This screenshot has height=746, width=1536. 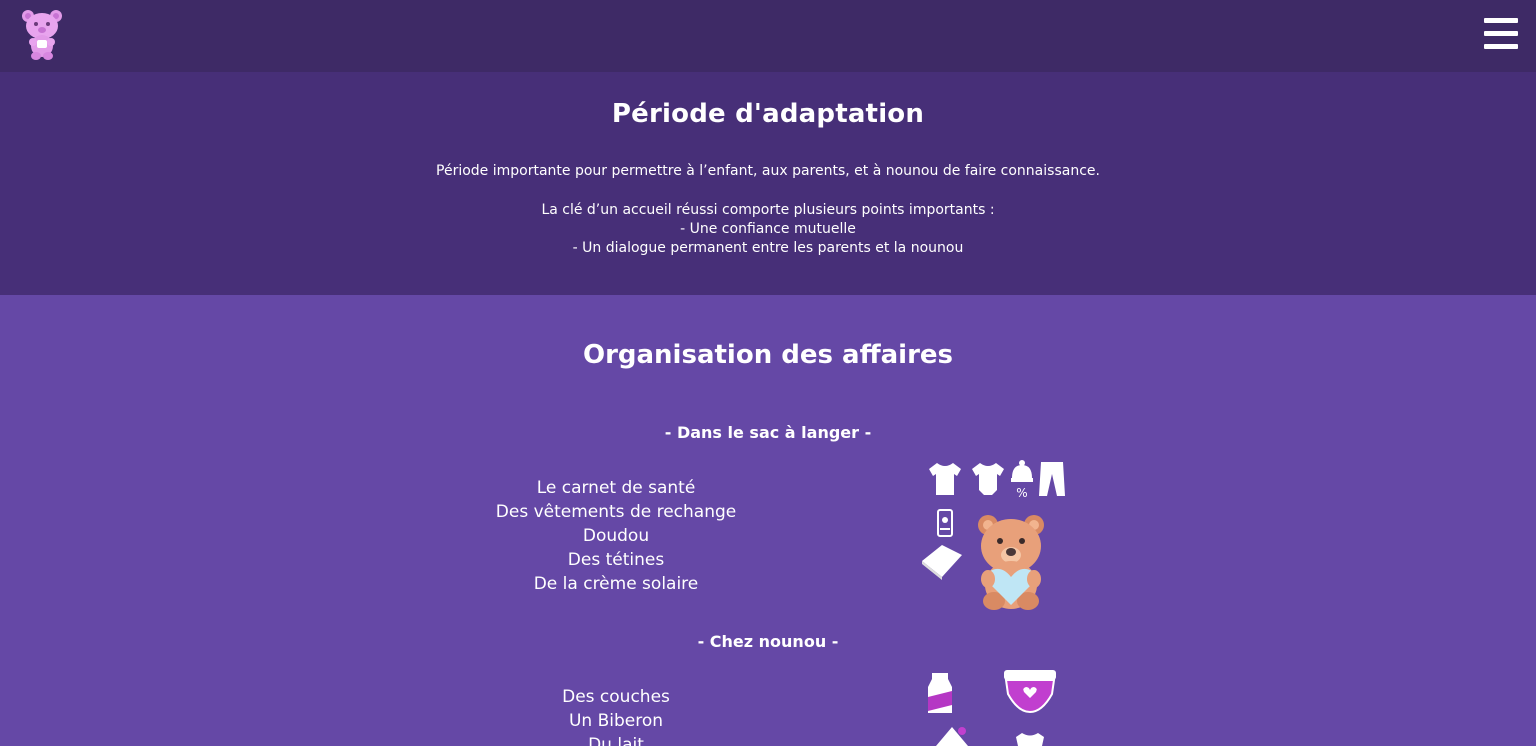 I want to click on nanny-items-list: Des couches Un Biberon Du lait, so click(x=616, y=715).